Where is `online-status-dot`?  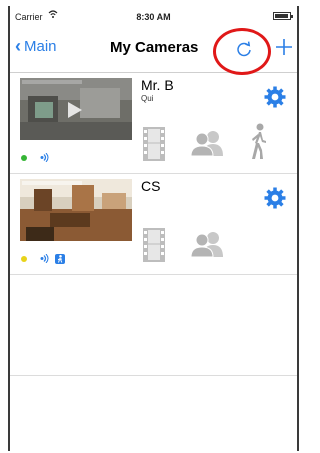
online-status-dot is located at coordinates (24, 158).